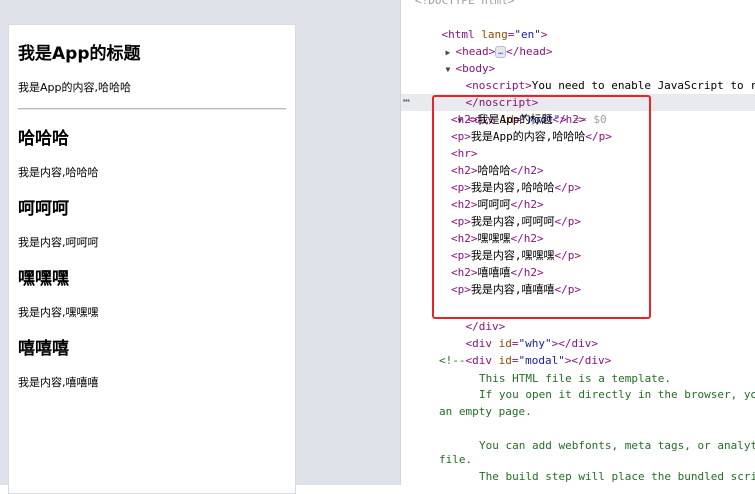  What do you see at coordinates (575, 378) in the screenshot?
I see `comment-line: This HTML file is a template.` at bounding box center [575, 378].